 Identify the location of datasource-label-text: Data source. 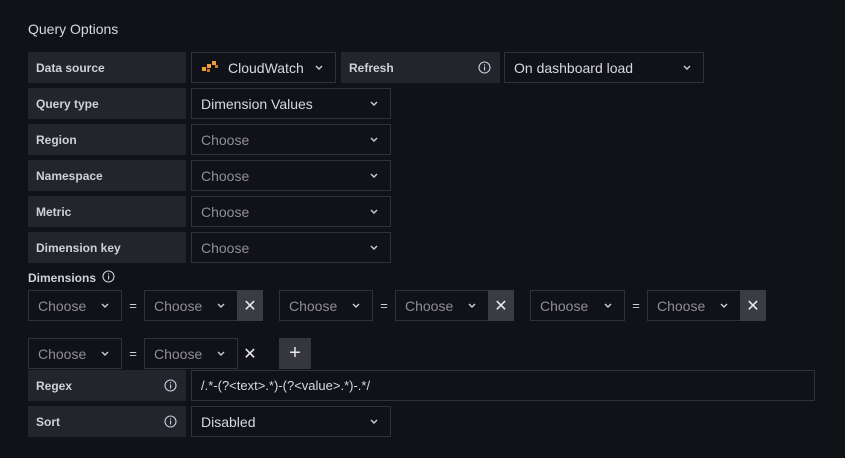
(70, 67).